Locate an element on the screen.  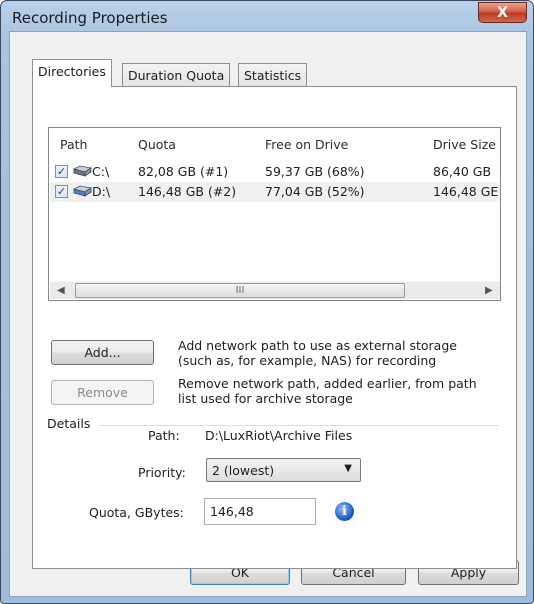
tab-label: Duration Quota is located at coordinates (176, 75).